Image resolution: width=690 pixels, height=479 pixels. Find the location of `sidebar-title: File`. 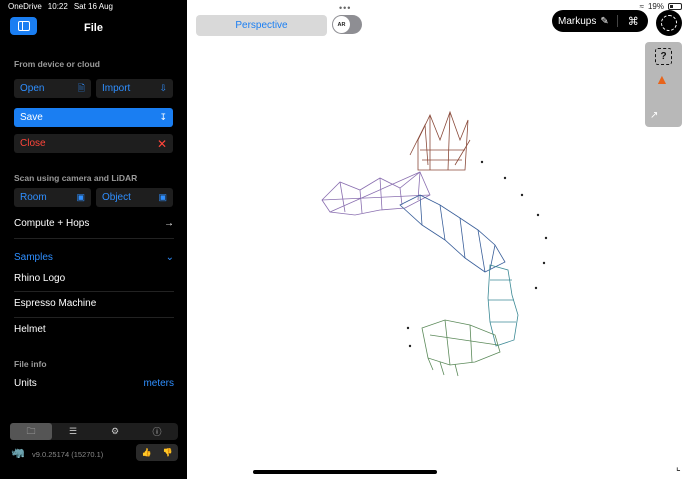

sidebar-title: File is located at coordinates (93, 28).